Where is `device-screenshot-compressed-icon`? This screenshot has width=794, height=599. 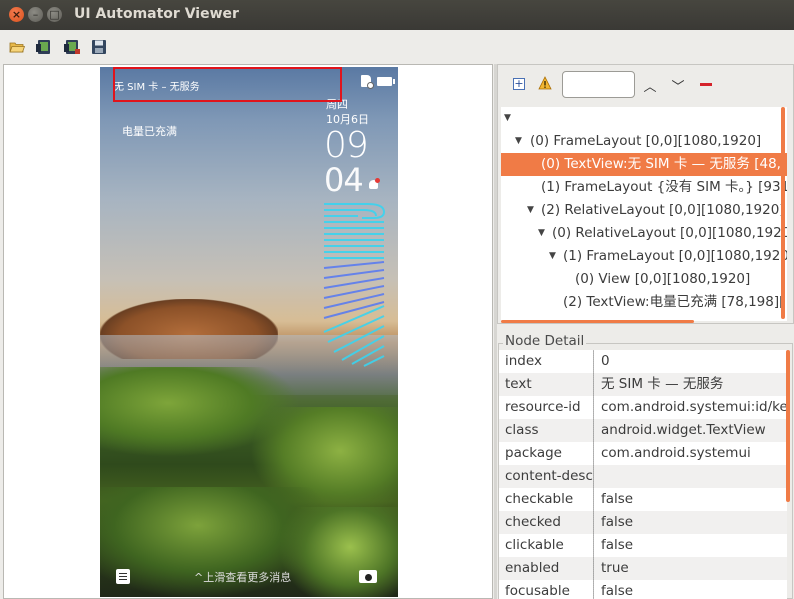
device-screenshot-compressed-icon is located at coordinates (72, 47).